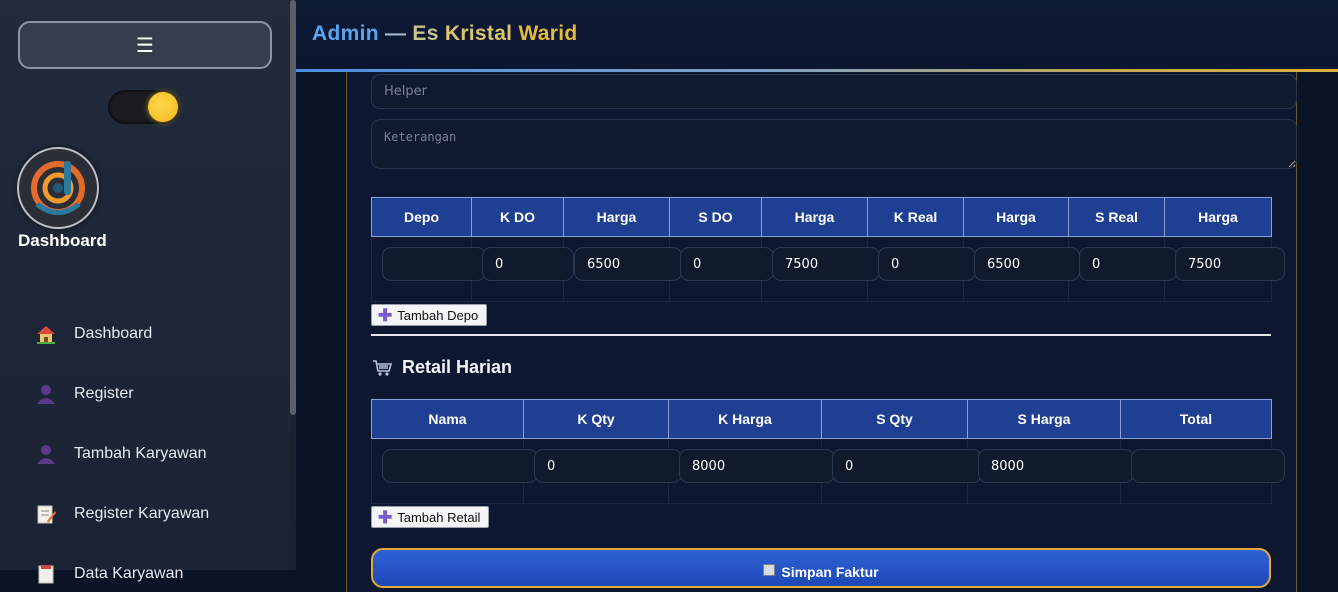 The height and width of the screenshot is (592, 1338). I want to click on add-retail-button: ✚ Tambah Retail, so click(430, 517).